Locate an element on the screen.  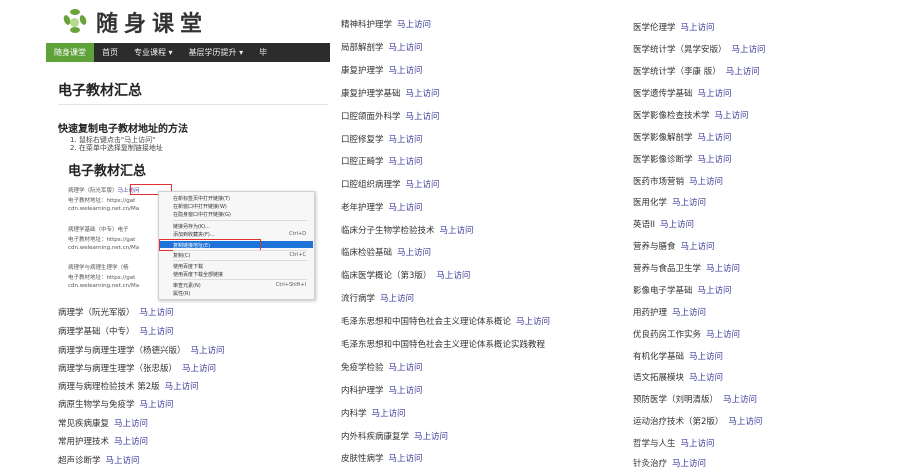
list-item: 口腔组织病理学 马上访问 is located at coordinates (390, 185).